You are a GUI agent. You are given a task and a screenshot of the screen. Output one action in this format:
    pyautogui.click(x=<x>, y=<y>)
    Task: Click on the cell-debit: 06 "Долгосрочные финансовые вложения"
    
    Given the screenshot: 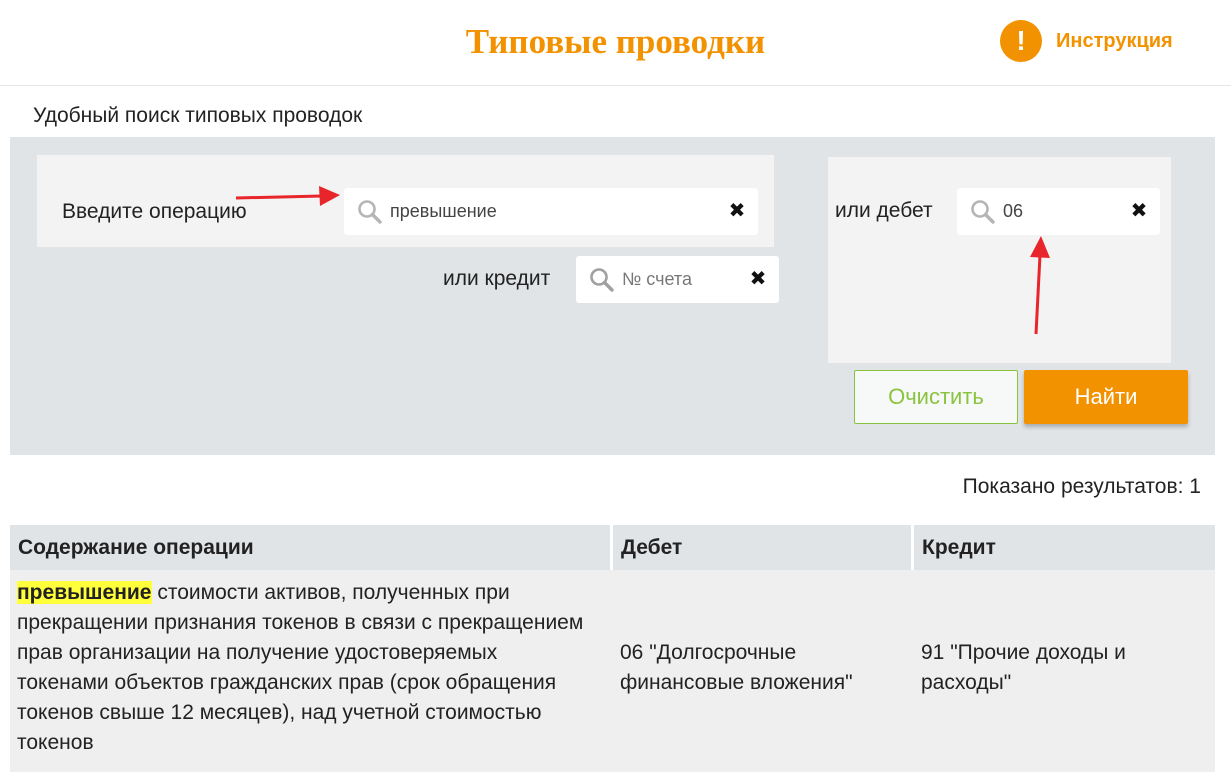 What is the action you would take?
    pyautogui.click(x=736, y=667)
    